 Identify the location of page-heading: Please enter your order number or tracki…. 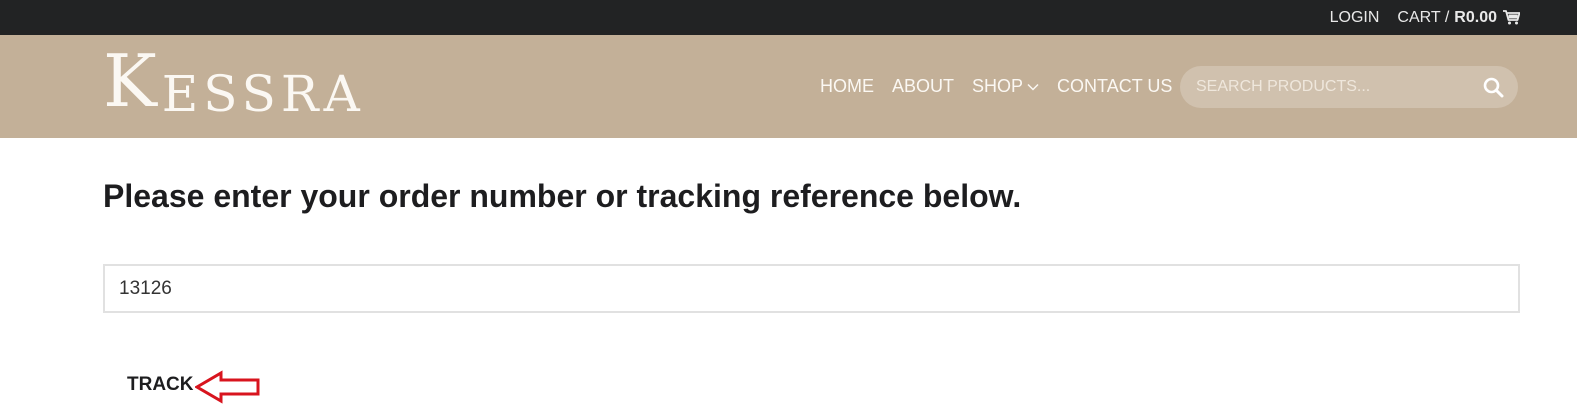
(562, 196).